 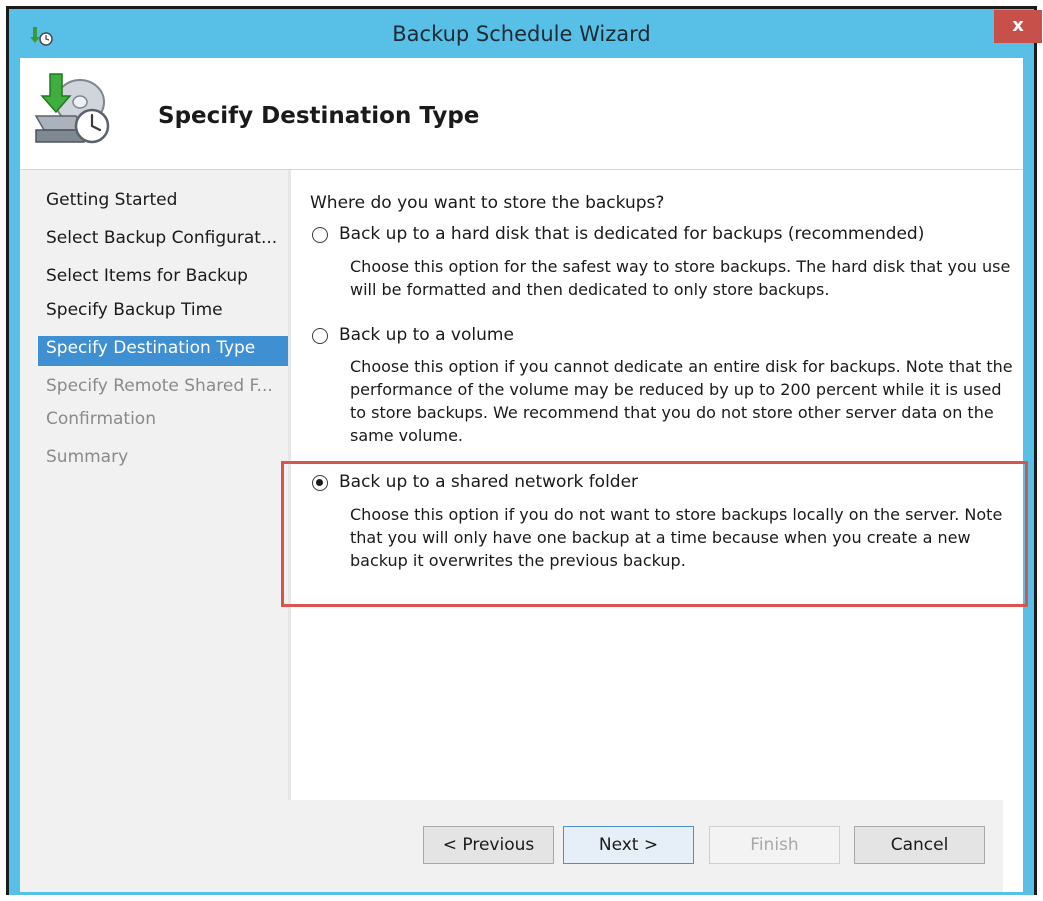 I want to click on nav-item-specify-backup-time: Specify Backup Time, so click(x=134, y=310).